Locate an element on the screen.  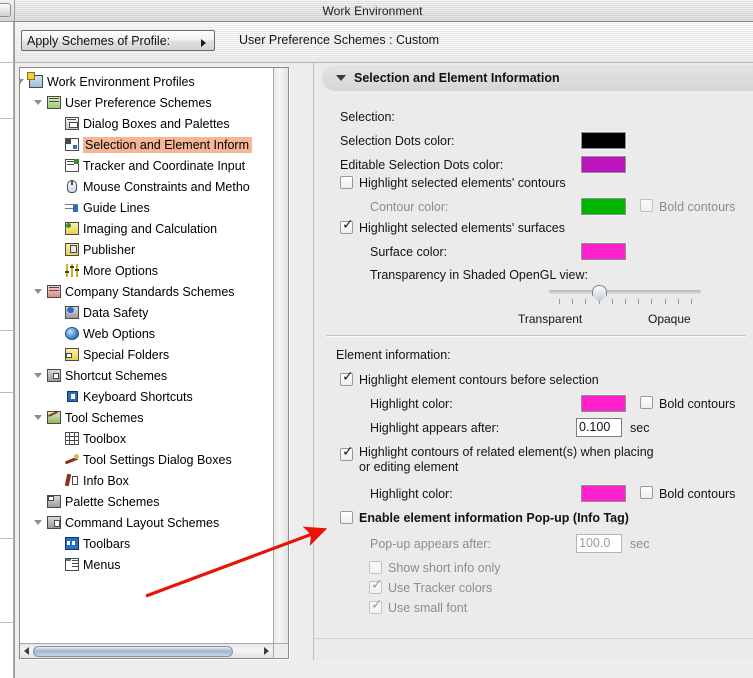
tree-item-label: Web Options is located at coordinates (119, 333).